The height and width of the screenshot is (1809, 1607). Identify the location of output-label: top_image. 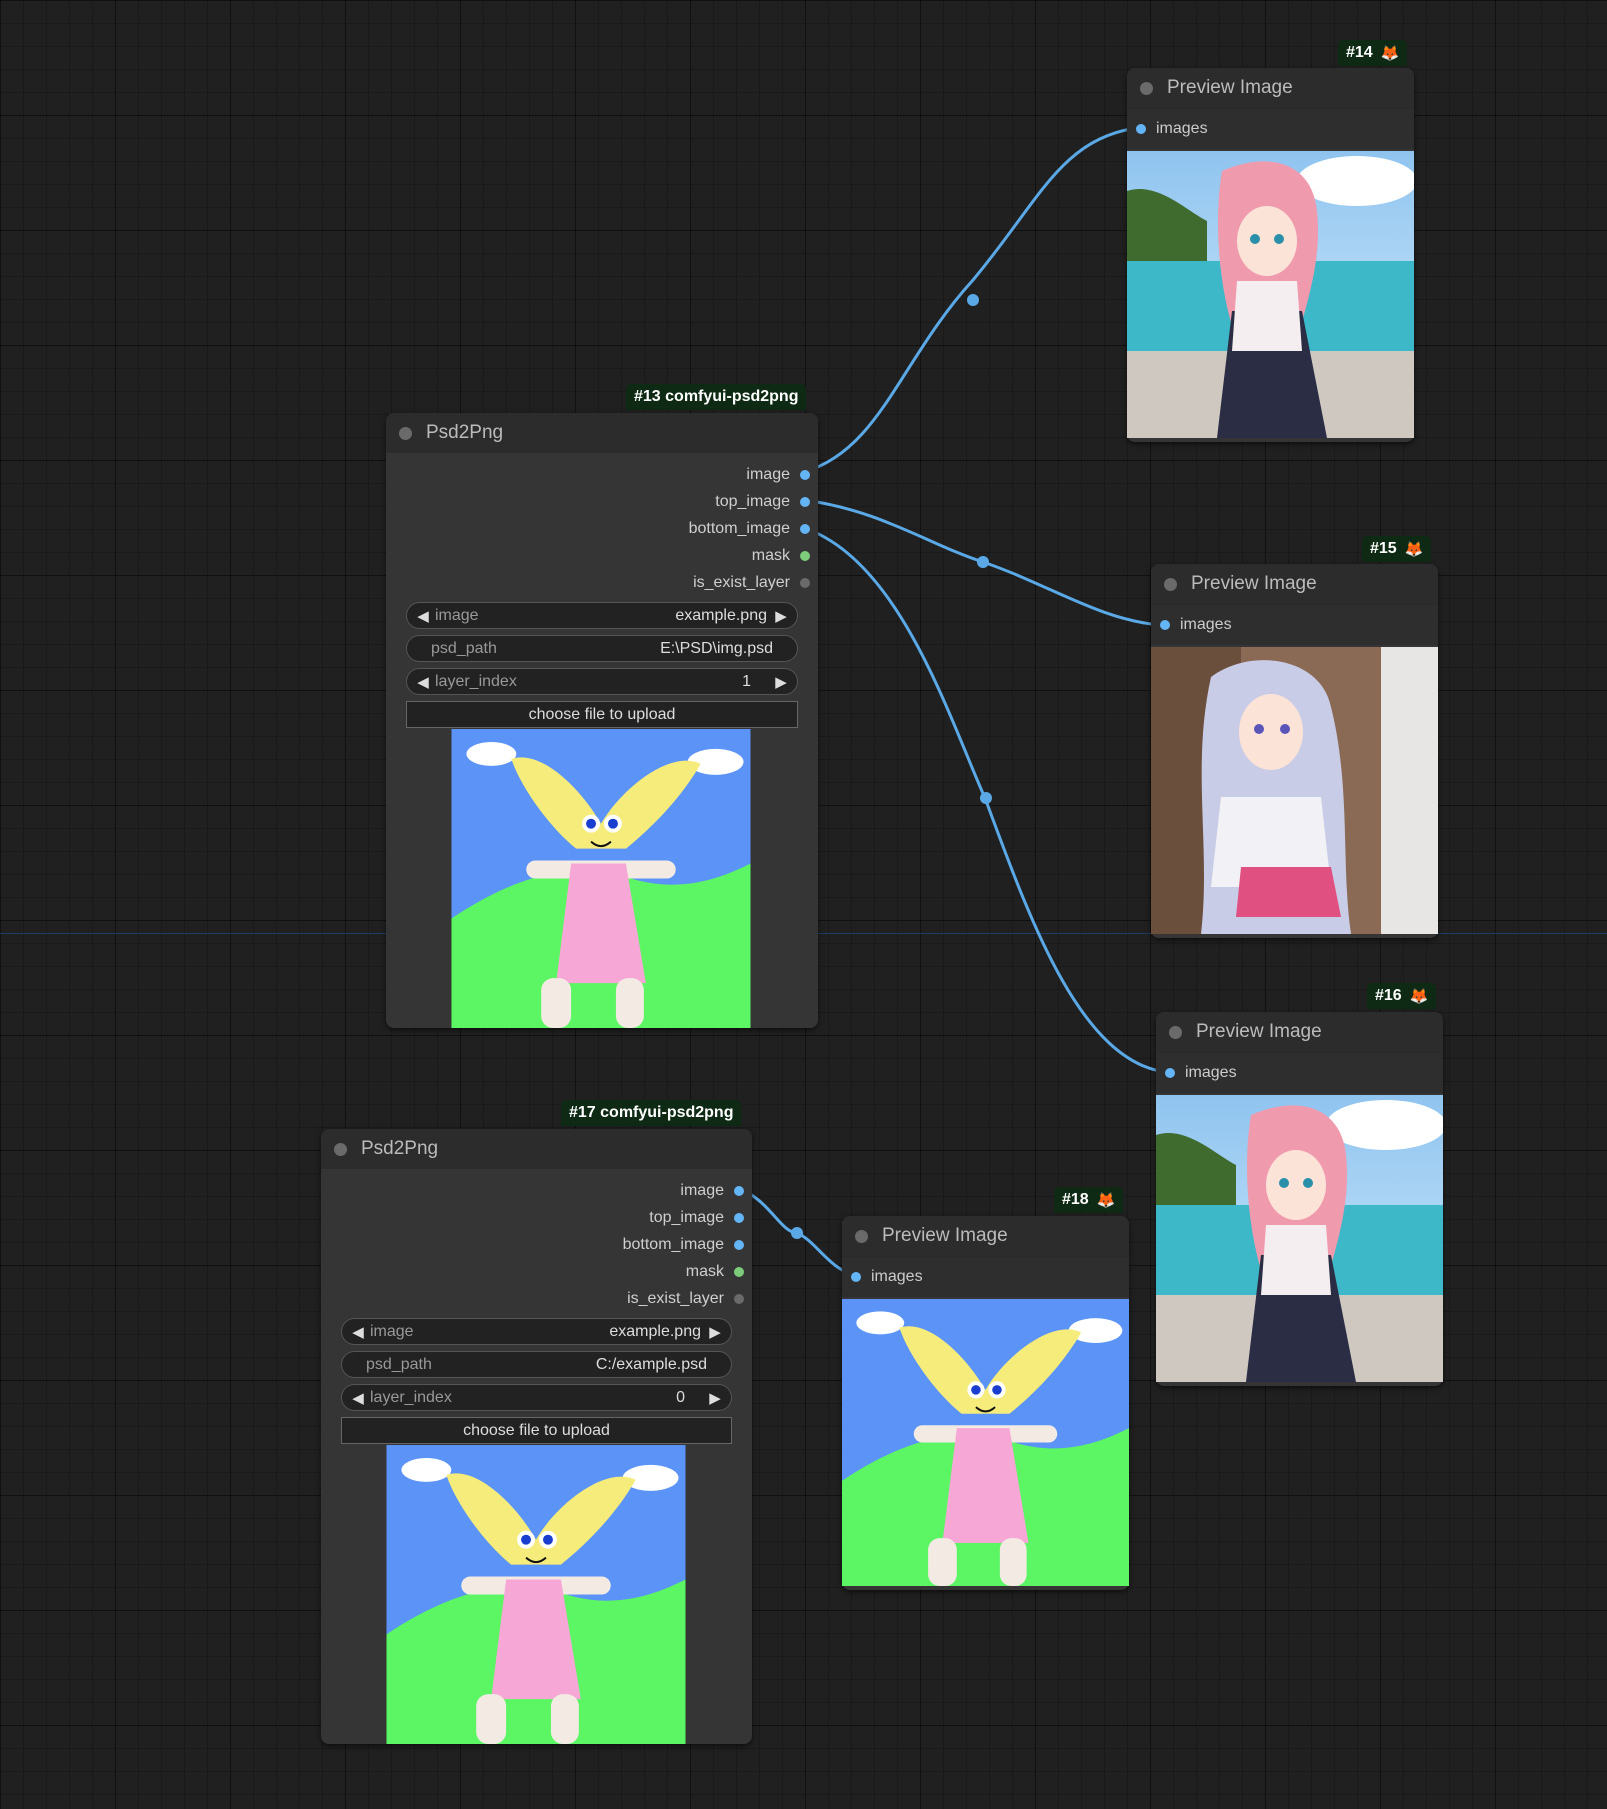
(752, 501).